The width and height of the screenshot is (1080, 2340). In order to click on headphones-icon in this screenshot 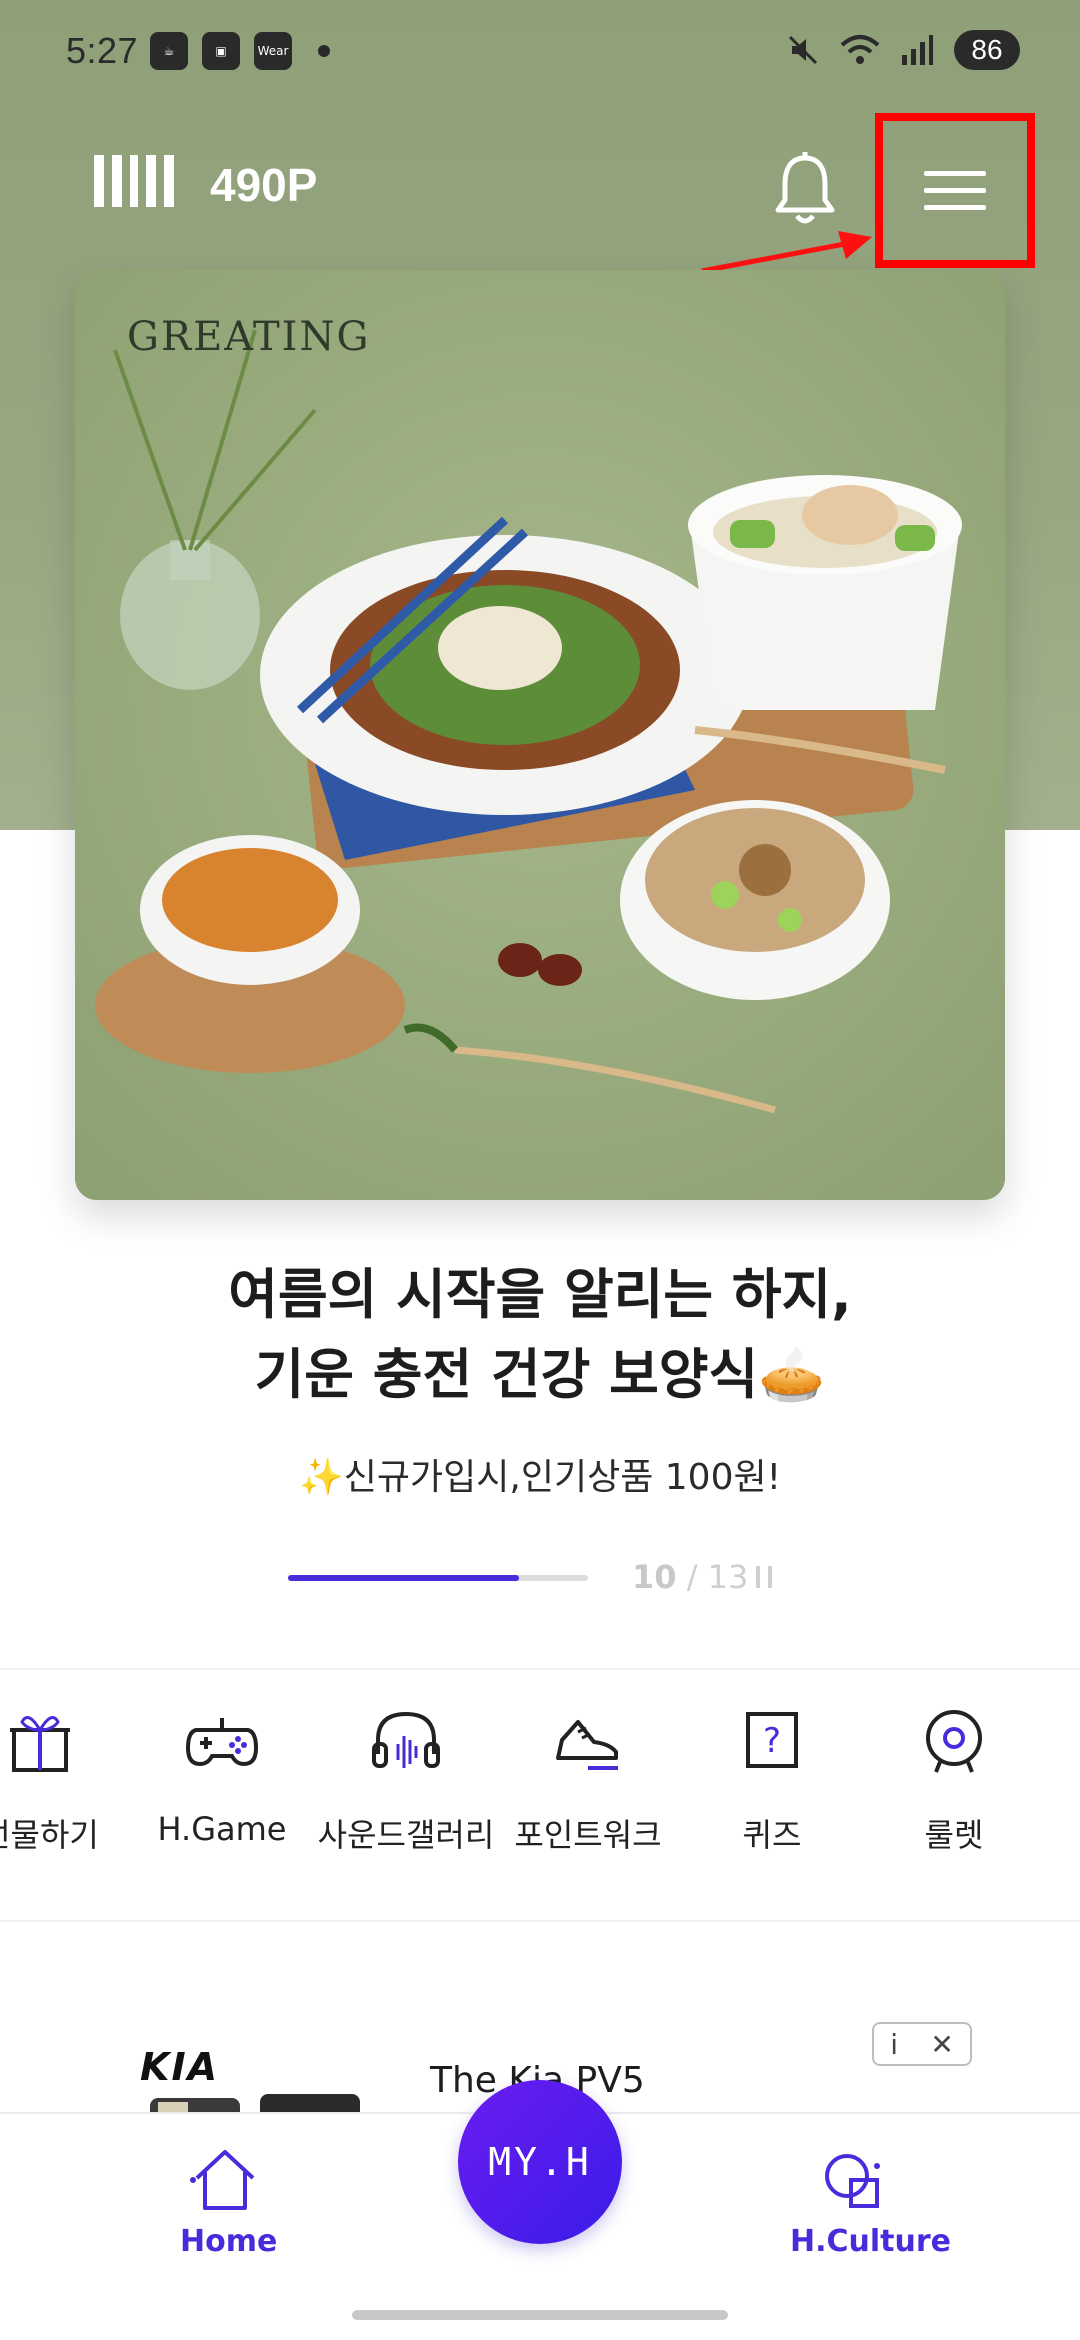, I will do `click(406, 1739)`.